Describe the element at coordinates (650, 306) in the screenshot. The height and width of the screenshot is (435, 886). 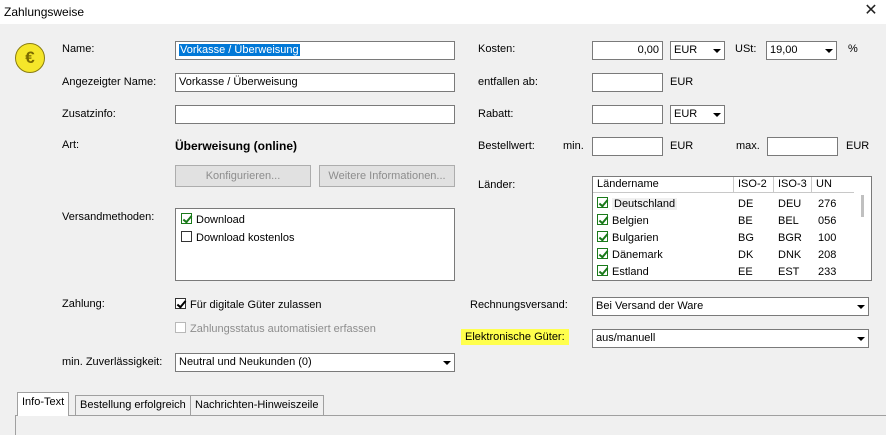
I see `invoice-value: Bei Versand der Ware` at that location.